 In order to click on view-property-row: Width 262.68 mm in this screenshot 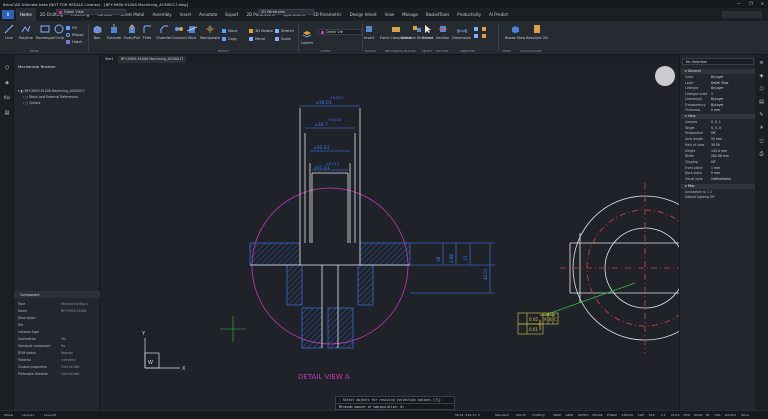, I will do `click(720, 156)`.